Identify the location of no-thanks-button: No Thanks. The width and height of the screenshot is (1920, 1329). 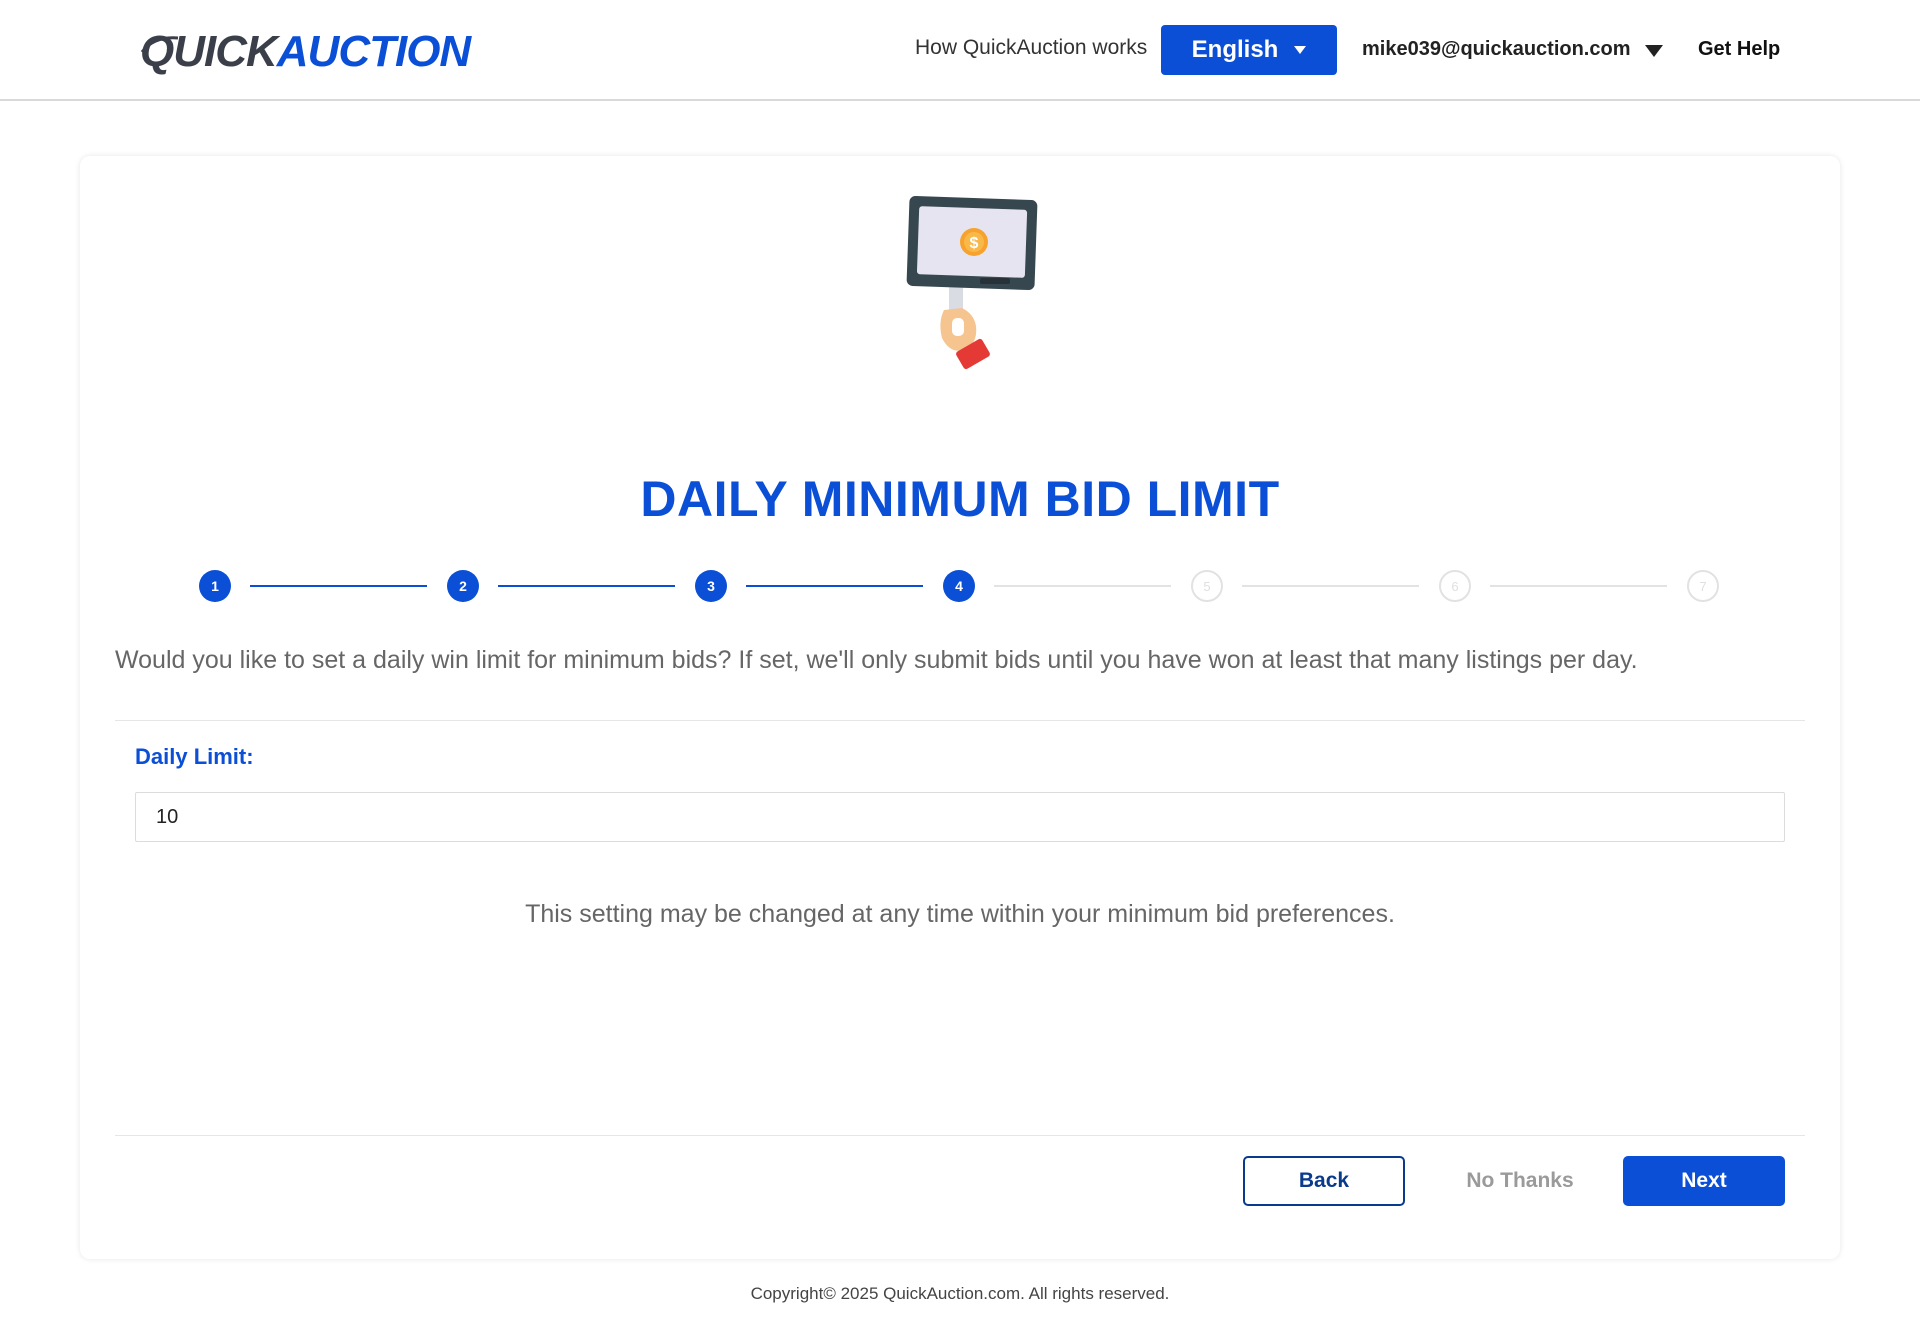
(1520, 1181).